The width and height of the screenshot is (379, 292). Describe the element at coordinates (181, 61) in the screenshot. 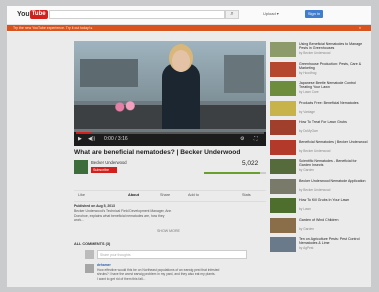

I see `video-frame-presenter-head` at that location.